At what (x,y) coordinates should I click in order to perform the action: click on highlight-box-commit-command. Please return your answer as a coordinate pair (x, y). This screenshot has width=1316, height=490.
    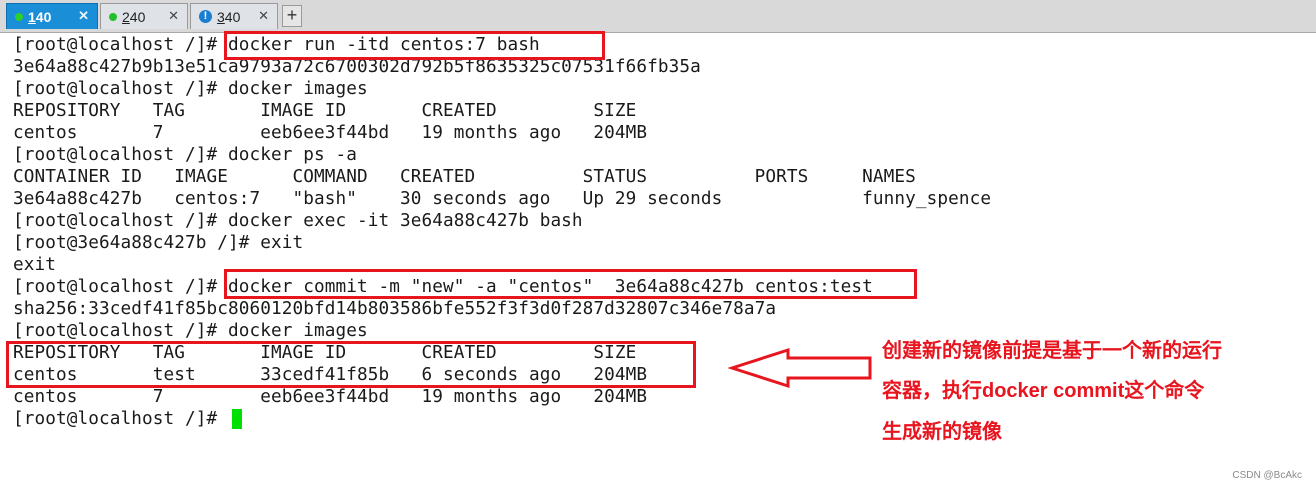
    Looking at the image, I should click on (570, 284).